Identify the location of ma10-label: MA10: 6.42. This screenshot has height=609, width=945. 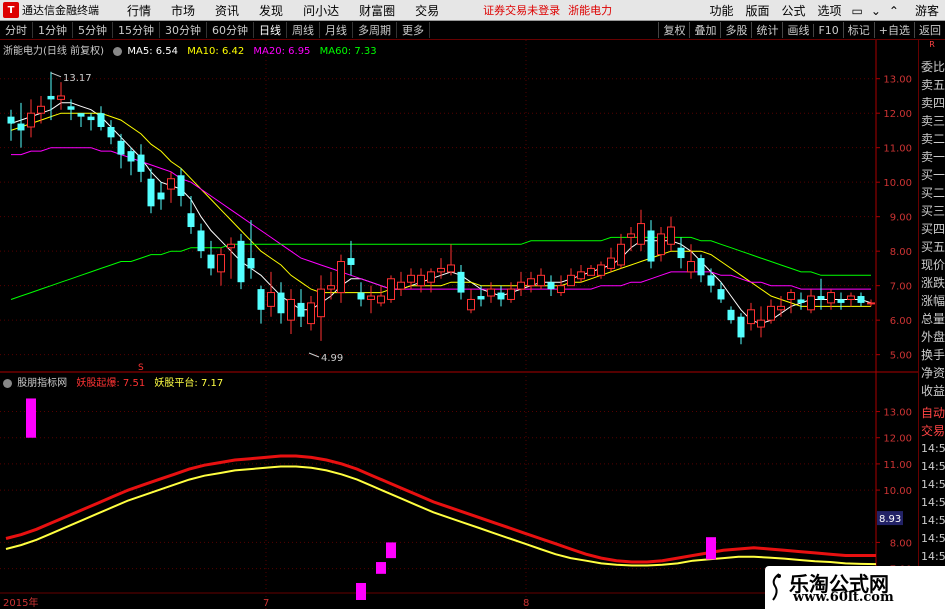
(216, 51).